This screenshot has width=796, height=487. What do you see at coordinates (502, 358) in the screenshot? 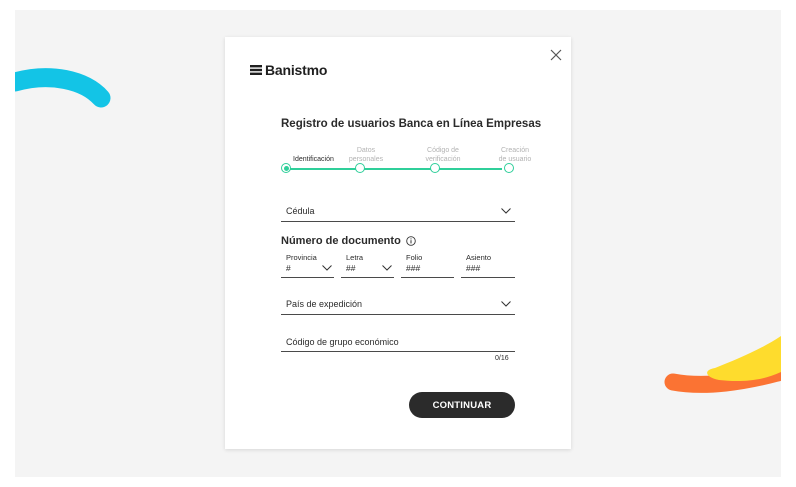
I see `character-counter: 0/16` at bounding box center [502, 358].